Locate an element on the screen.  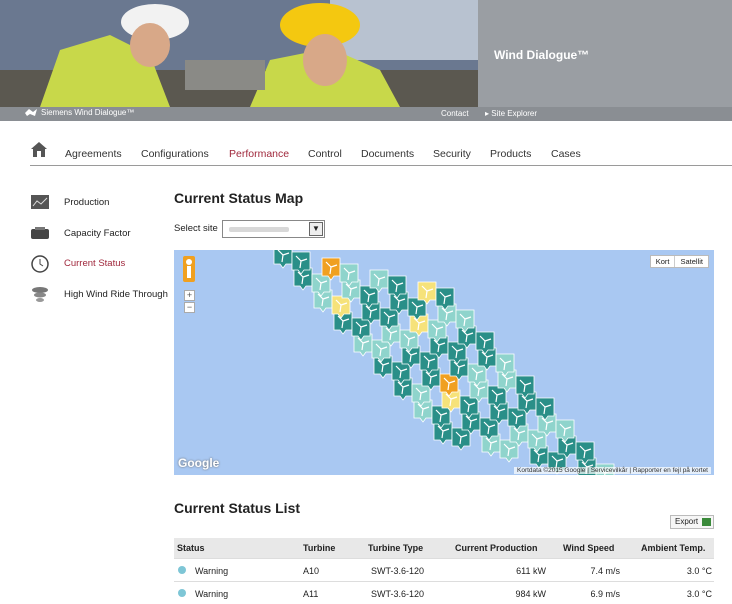
site-select: ▼ is located at coordinates (273, 229).